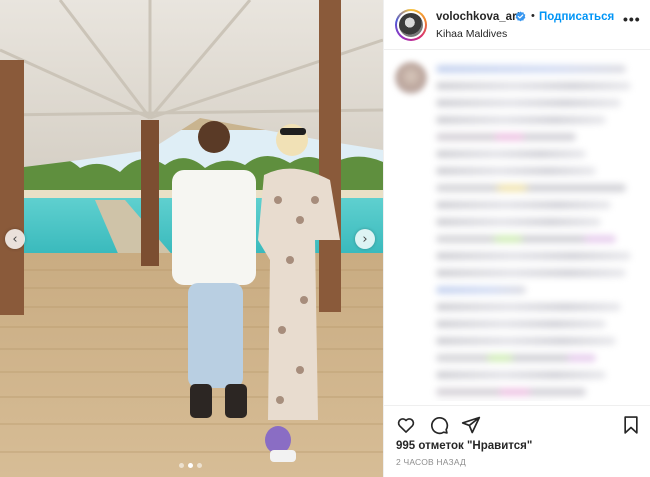 The height and width of the screenshot is (477, 650). What do you see at coordinates (406, 425) in the screenshot?
I see `heart-icon` at bounding box center [406, 425].